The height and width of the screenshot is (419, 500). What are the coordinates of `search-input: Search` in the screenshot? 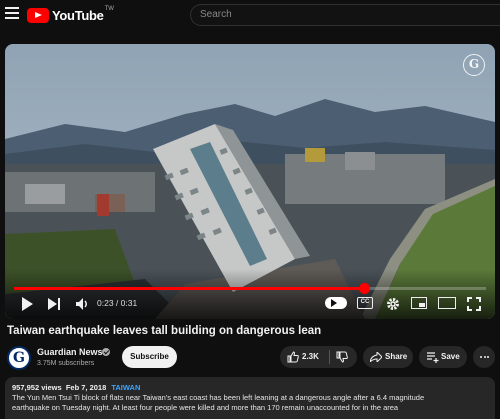 It's located at (345, 15).